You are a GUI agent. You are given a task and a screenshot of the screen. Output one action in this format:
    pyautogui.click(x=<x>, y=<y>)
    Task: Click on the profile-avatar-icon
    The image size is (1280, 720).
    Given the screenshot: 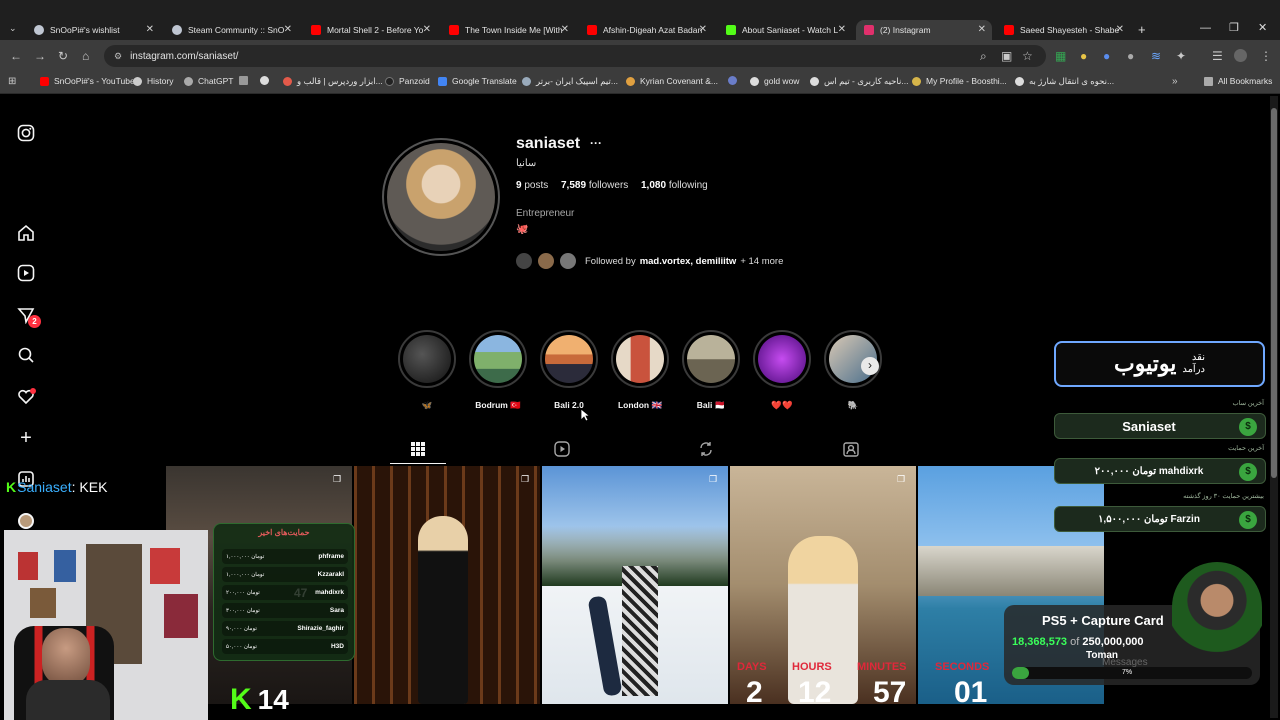 What is the action you would take?
    pyautogui.click(x=1240, y=55)
    